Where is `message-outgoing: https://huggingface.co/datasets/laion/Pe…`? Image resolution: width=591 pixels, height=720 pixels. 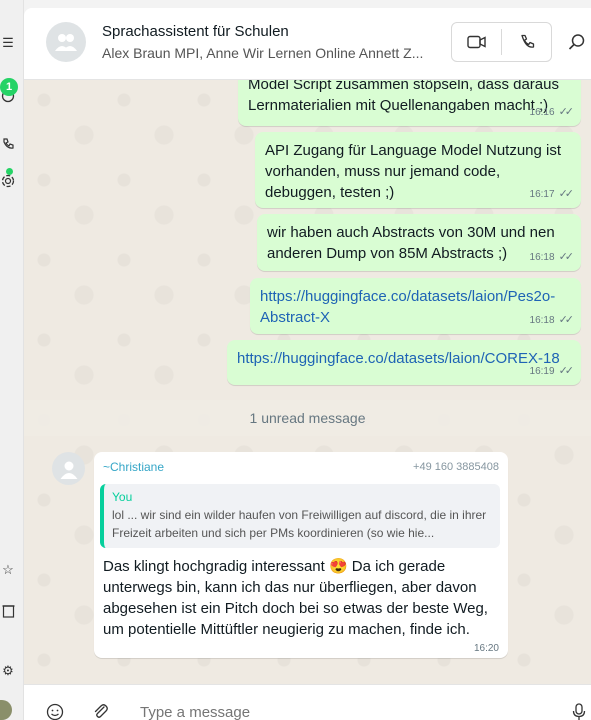
message-outgoing: https://huggingface.co/datasets/laion/Pe… is located at coordinates (415, 306).